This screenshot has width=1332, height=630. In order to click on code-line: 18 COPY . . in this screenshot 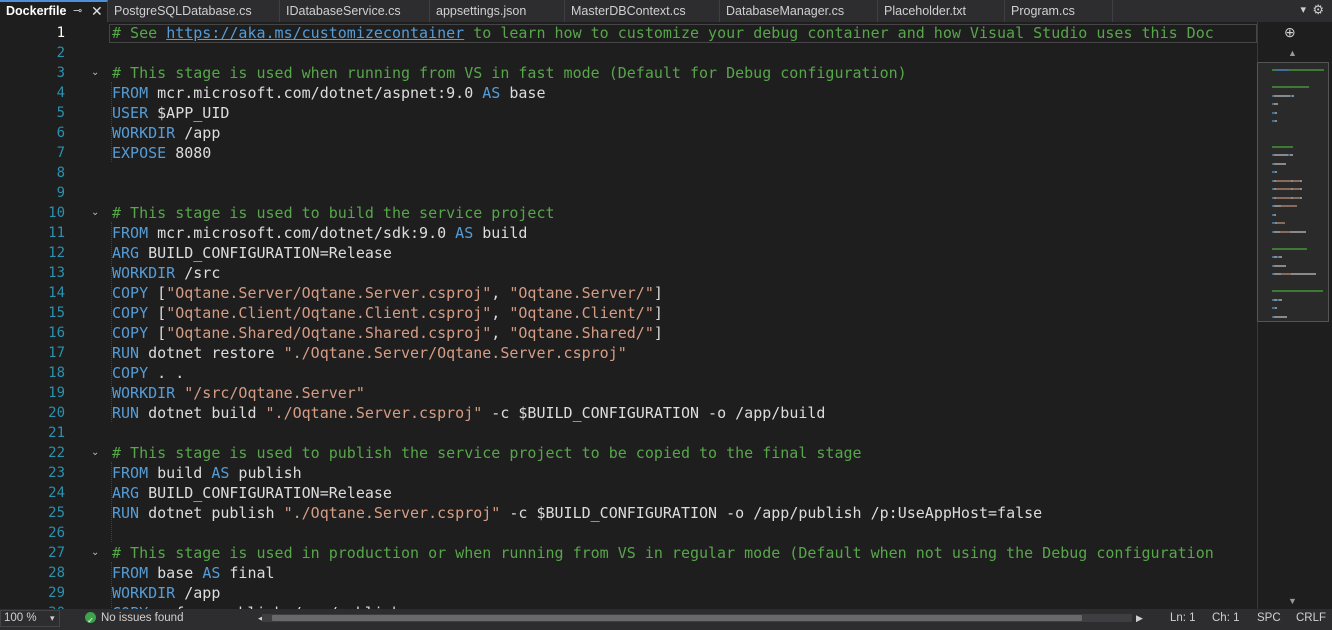, I will do `click(628, 373)`.